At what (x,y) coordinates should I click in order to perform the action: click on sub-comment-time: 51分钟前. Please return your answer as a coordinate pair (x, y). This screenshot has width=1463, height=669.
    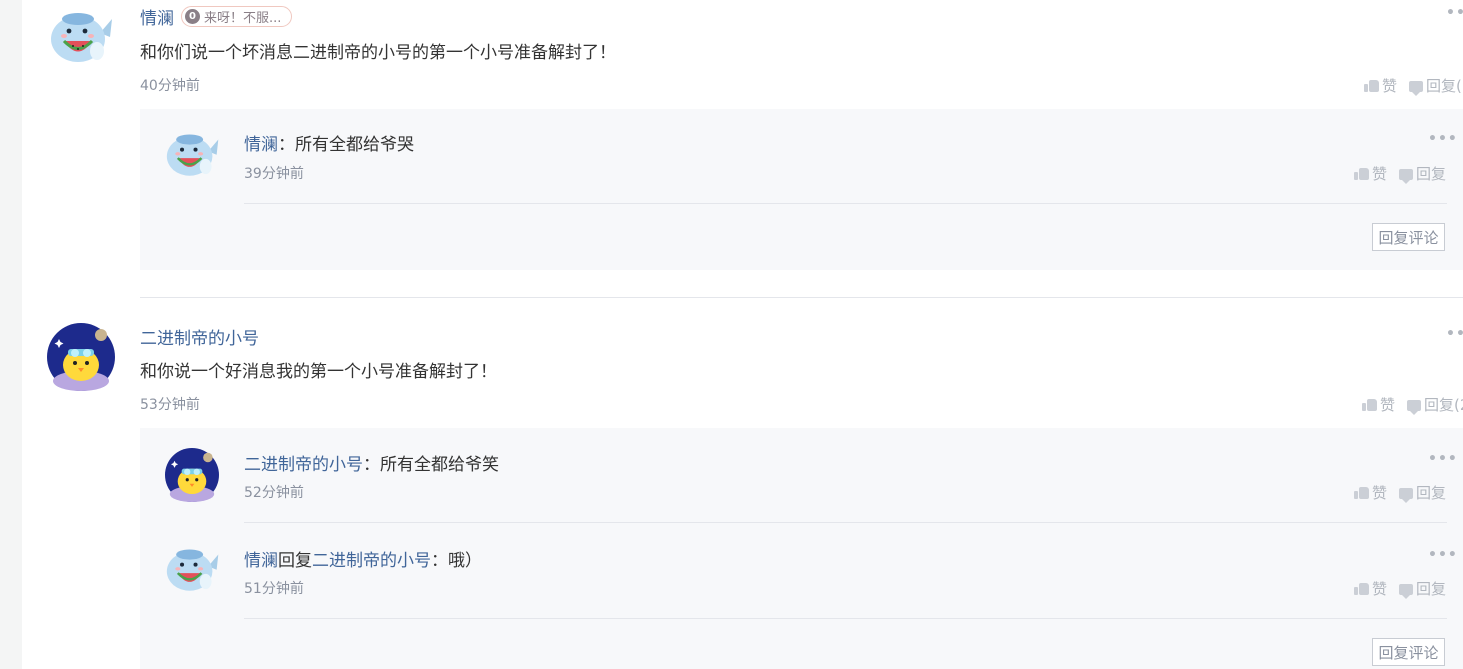
    Looking at the image, I should click on (274, 589).